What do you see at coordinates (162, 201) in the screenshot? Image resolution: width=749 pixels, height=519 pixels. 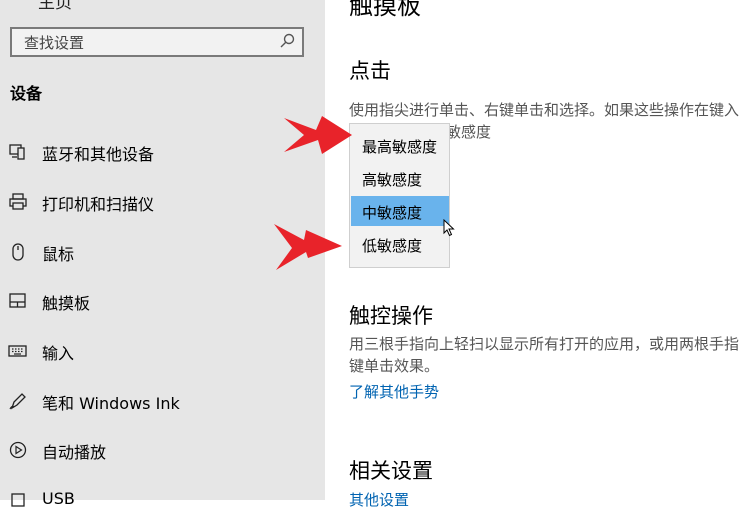 I see `sidebar-item-printers: 打印机和扫描仪` at bounding box center [162, 201].